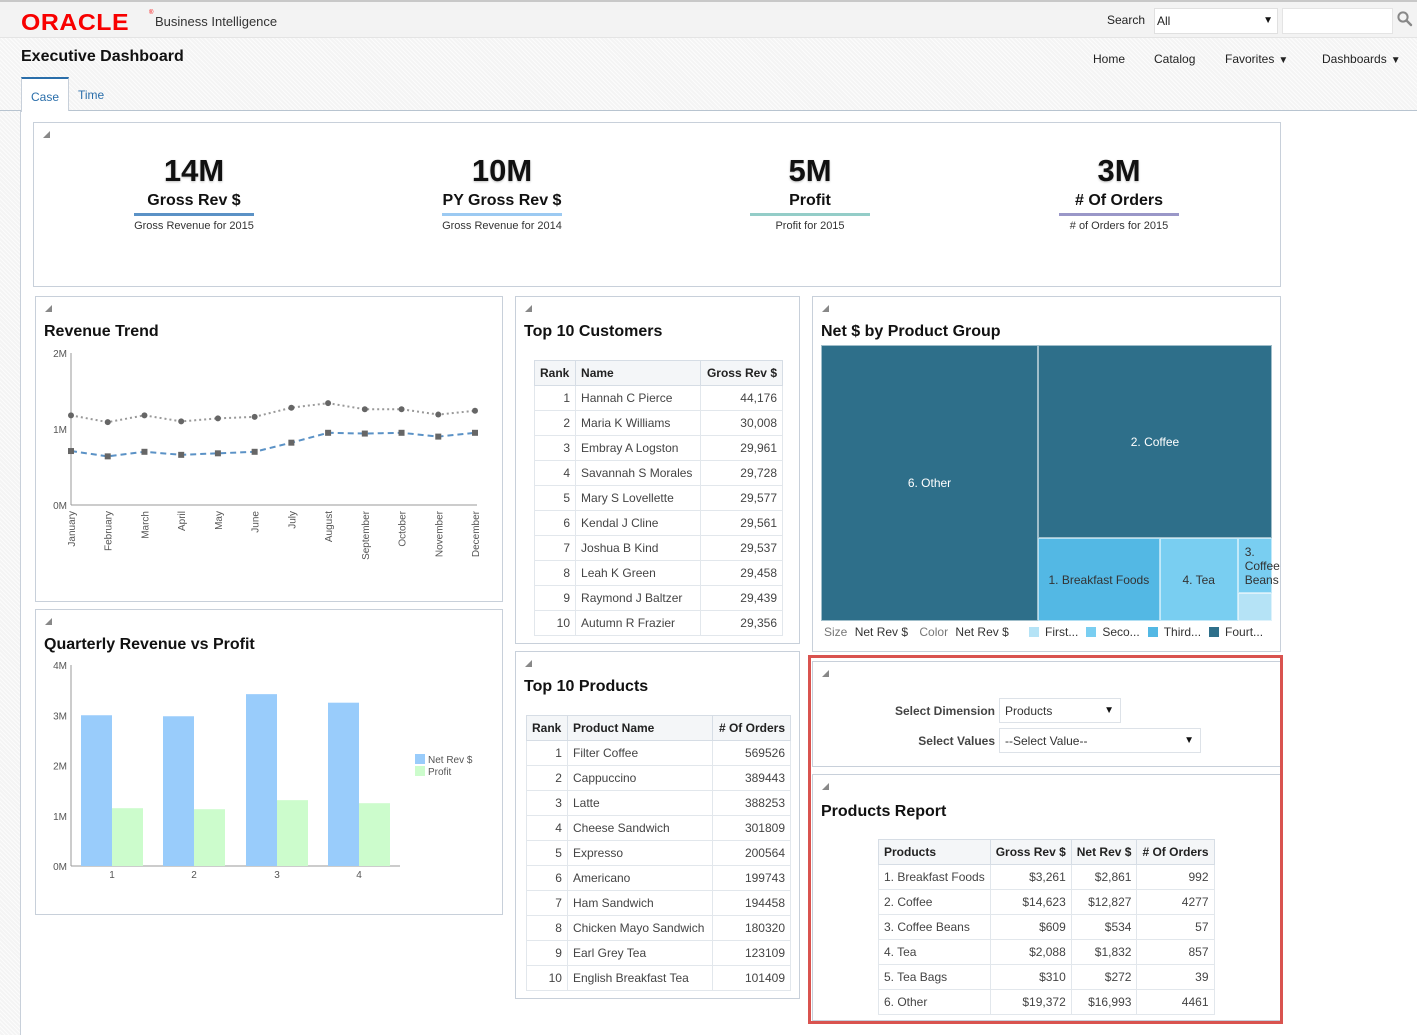 This screenshot has height=1035, width=1417. What do you see at coordinates (91, 94) in the screenshot?
I see `tab-time: Time` at bounding box center [91, 94].